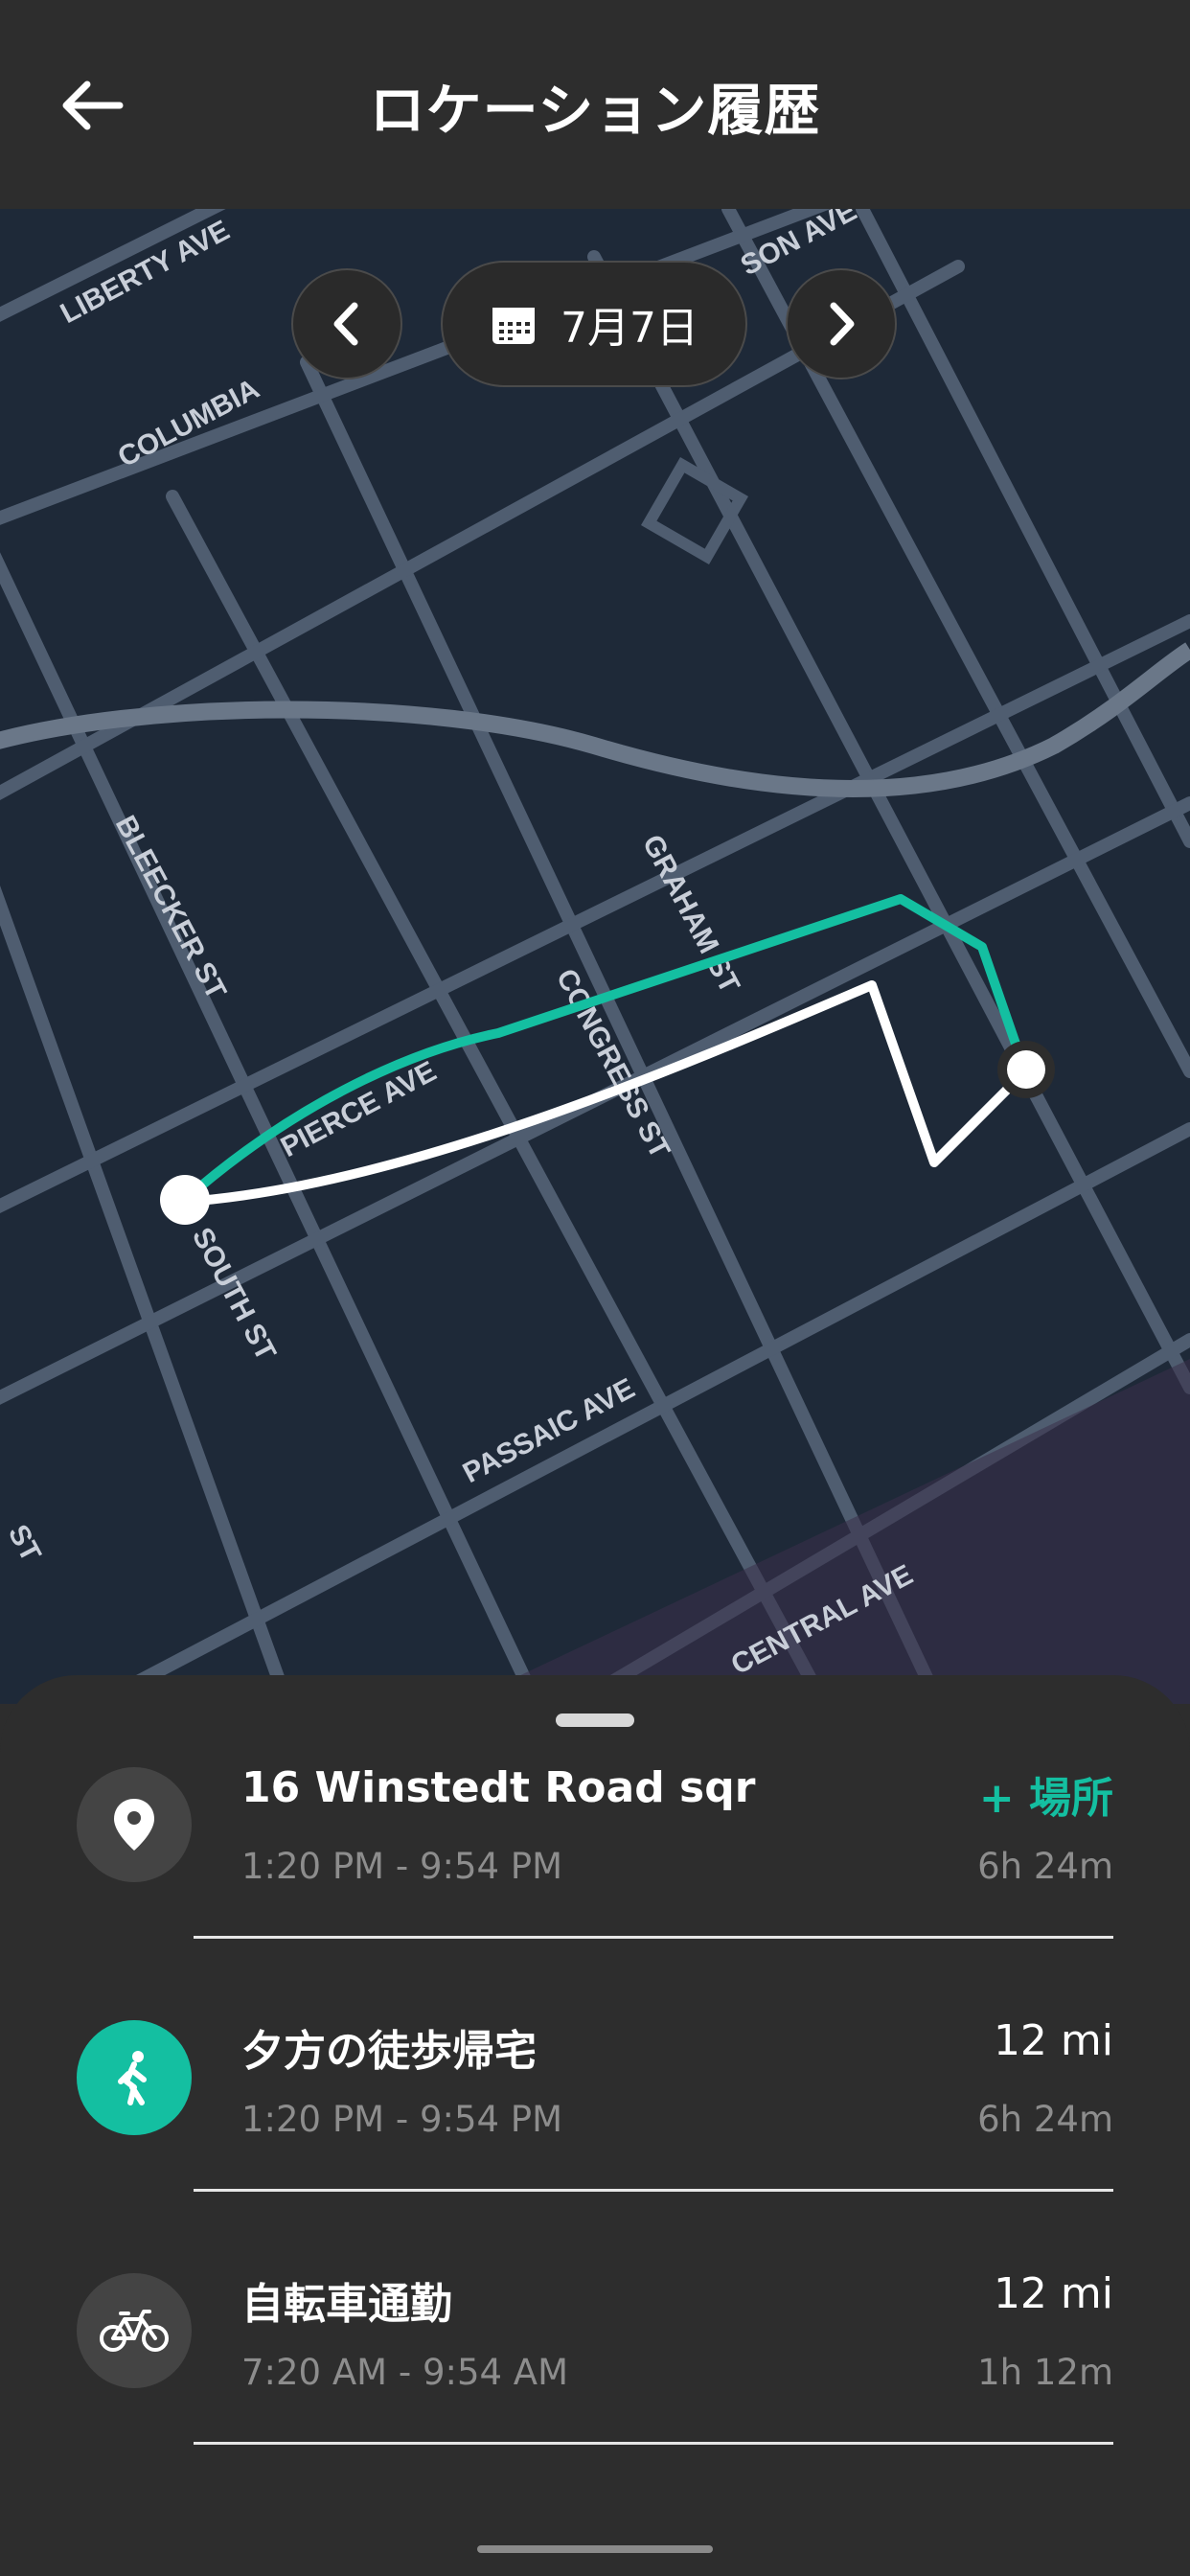  I want to click on list-item: 夕方の徒歩帰宅 1:20 PM - 9:54 PM 12 mi 6h 24m, so click(595, 2060).